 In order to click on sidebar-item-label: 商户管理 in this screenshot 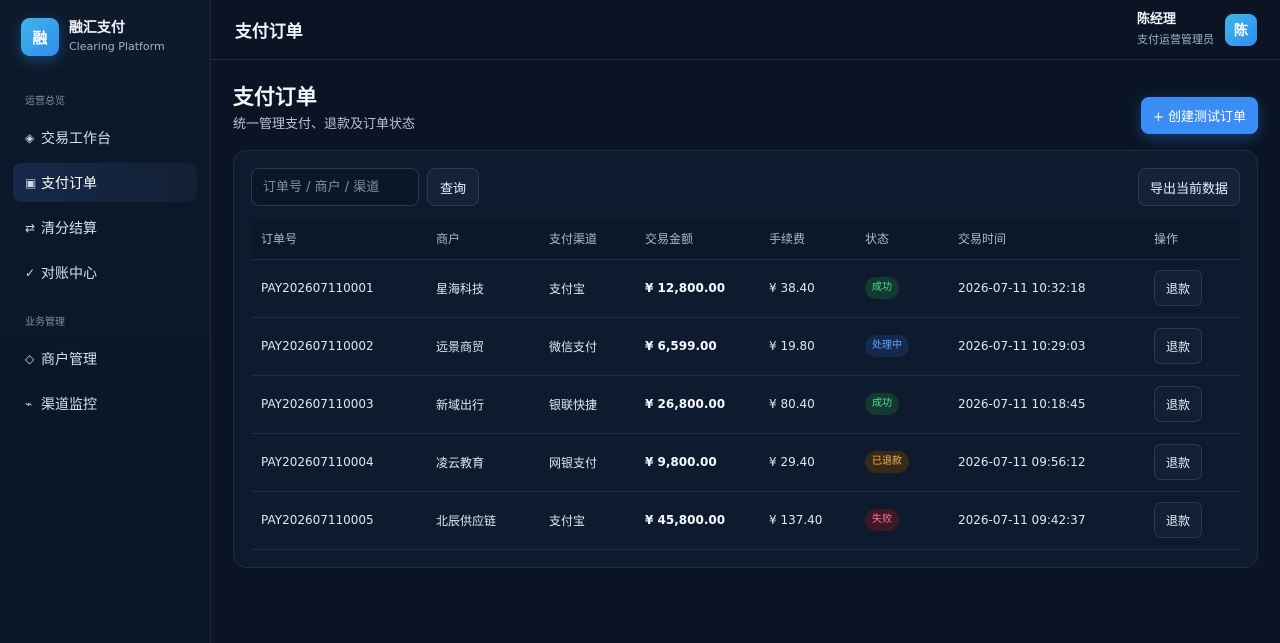, I will do `click(69, 359)`.